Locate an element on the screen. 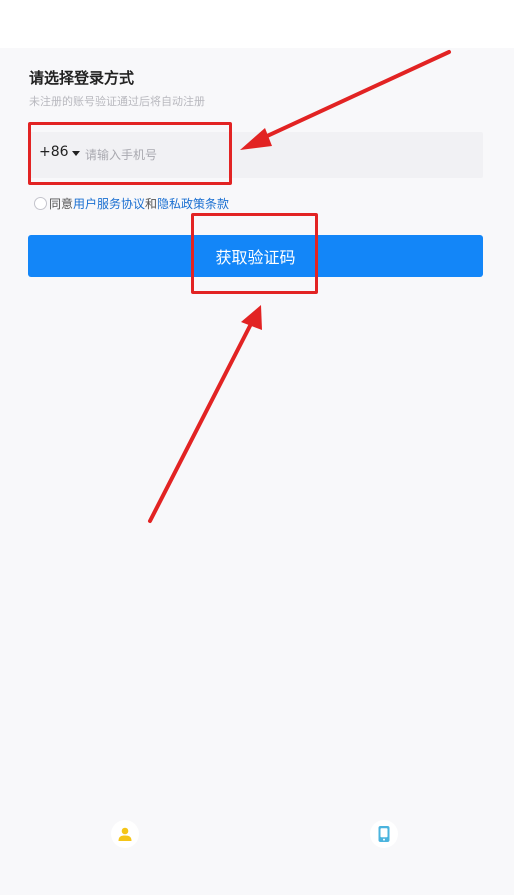 This screenshot has width=514, height=895. annotation-box-button is located at coordinates (254, 253).